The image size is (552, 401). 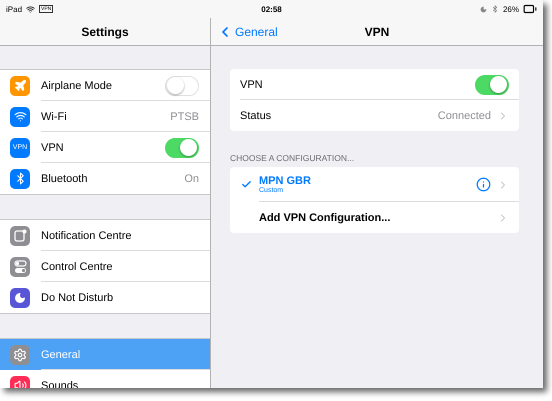 What do you see at coordinates (464, 116) in the screenshot?
I see `status-value: Connected` at bounding box center [464, 116].